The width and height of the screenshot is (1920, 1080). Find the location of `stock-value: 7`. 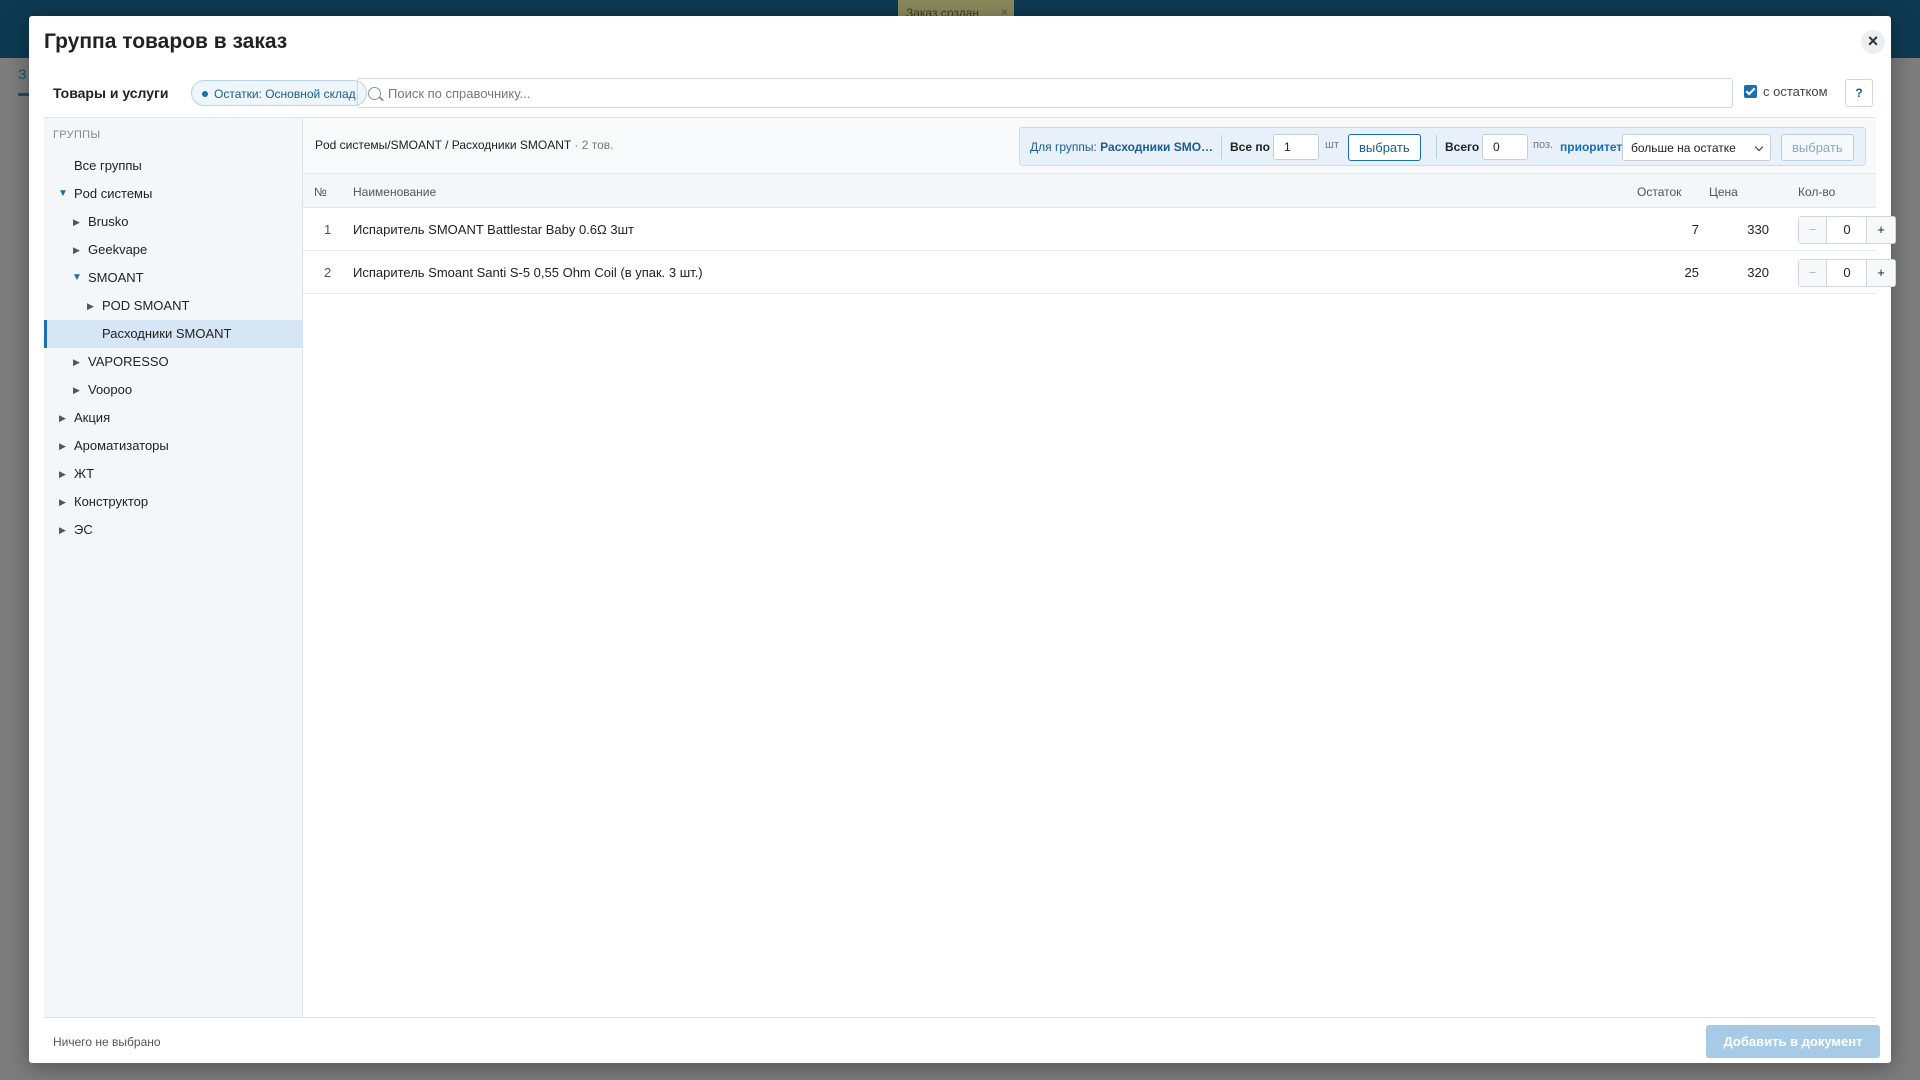

stock-value: 7 is located at coordinates (1695, 229).